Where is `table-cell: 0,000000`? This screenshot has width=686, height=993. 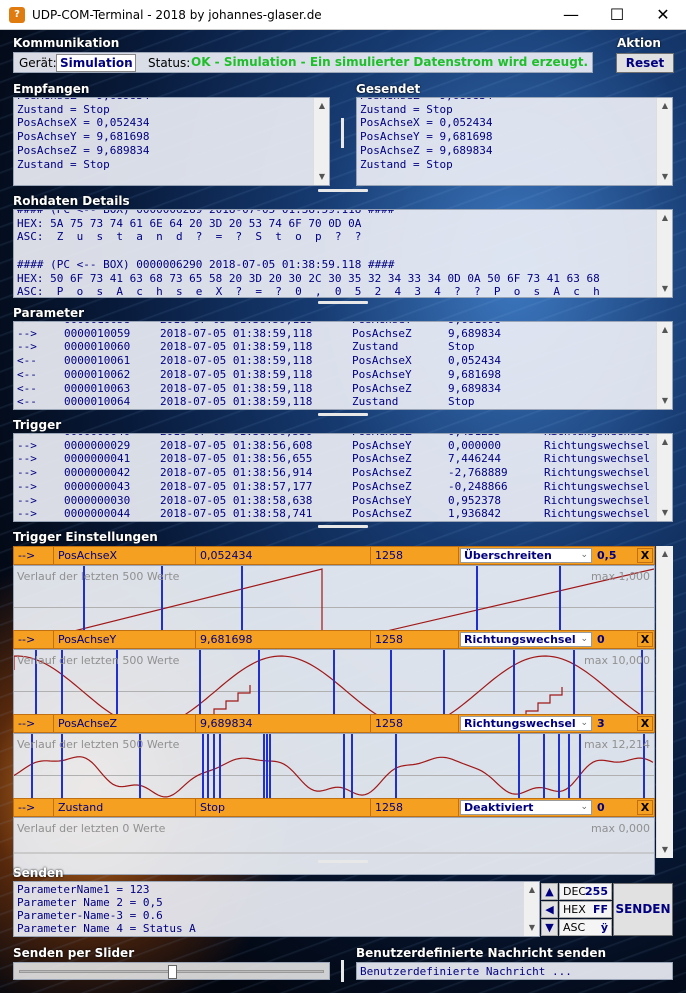
table-cell: 0,000000 is located at coordinates (474, 445).